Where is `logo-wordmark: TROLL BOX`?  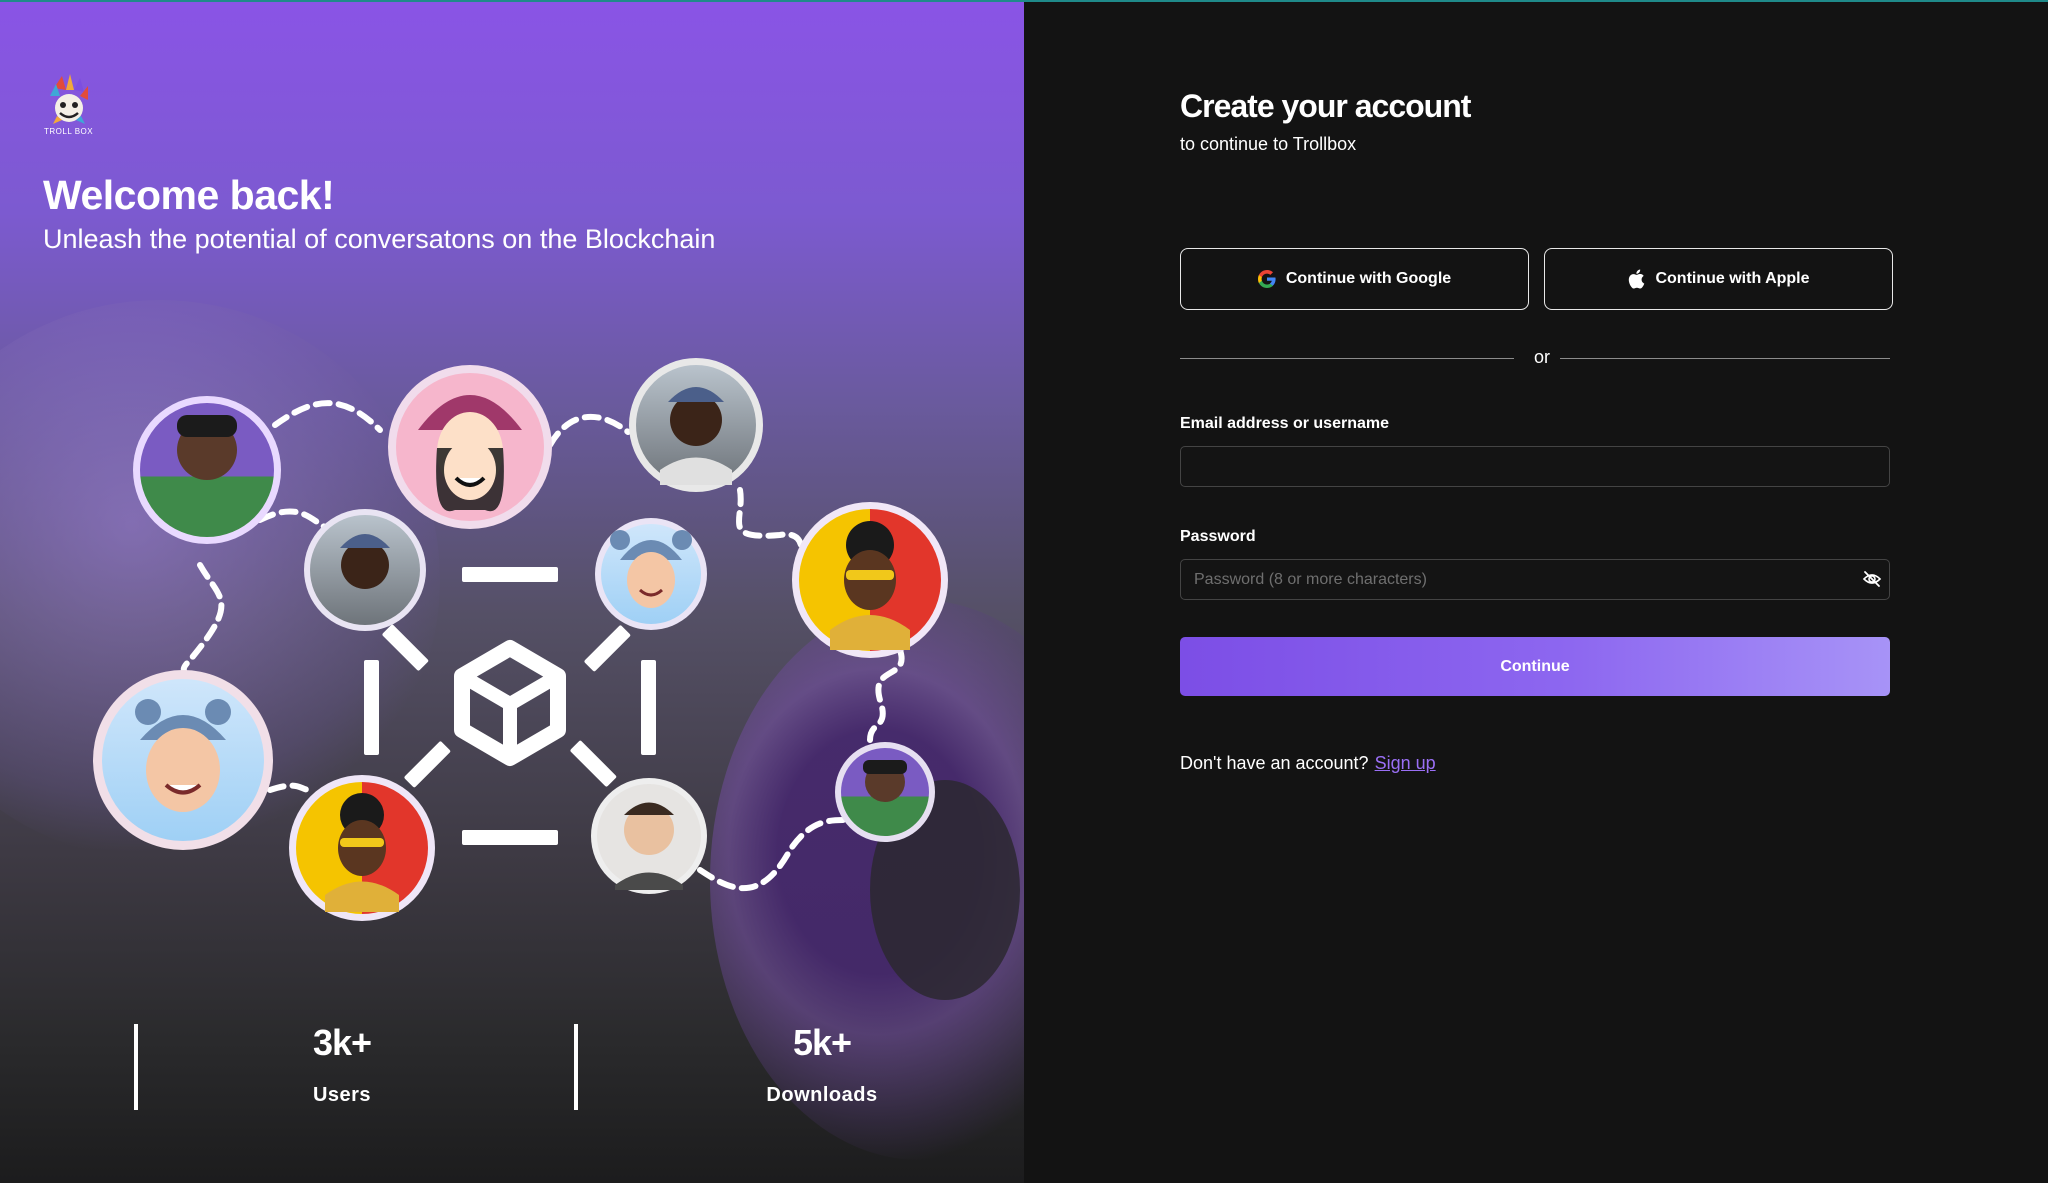 logo-wordmark: TROLL BOX is located at coordinates (69, 131).